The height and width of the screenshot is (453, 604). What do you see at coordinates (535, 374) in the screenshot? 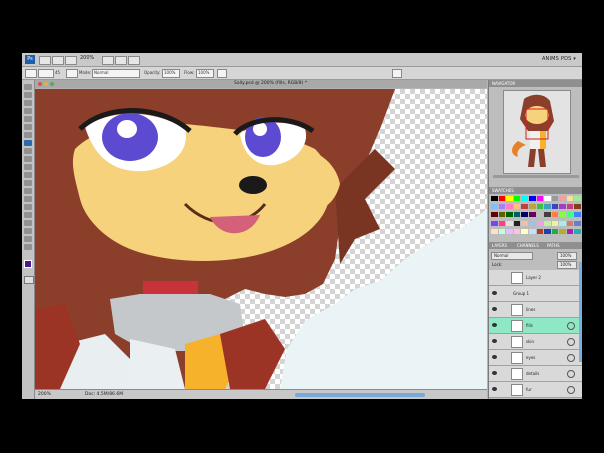
I see `layer-row: details` at bounding box center [535, 374].